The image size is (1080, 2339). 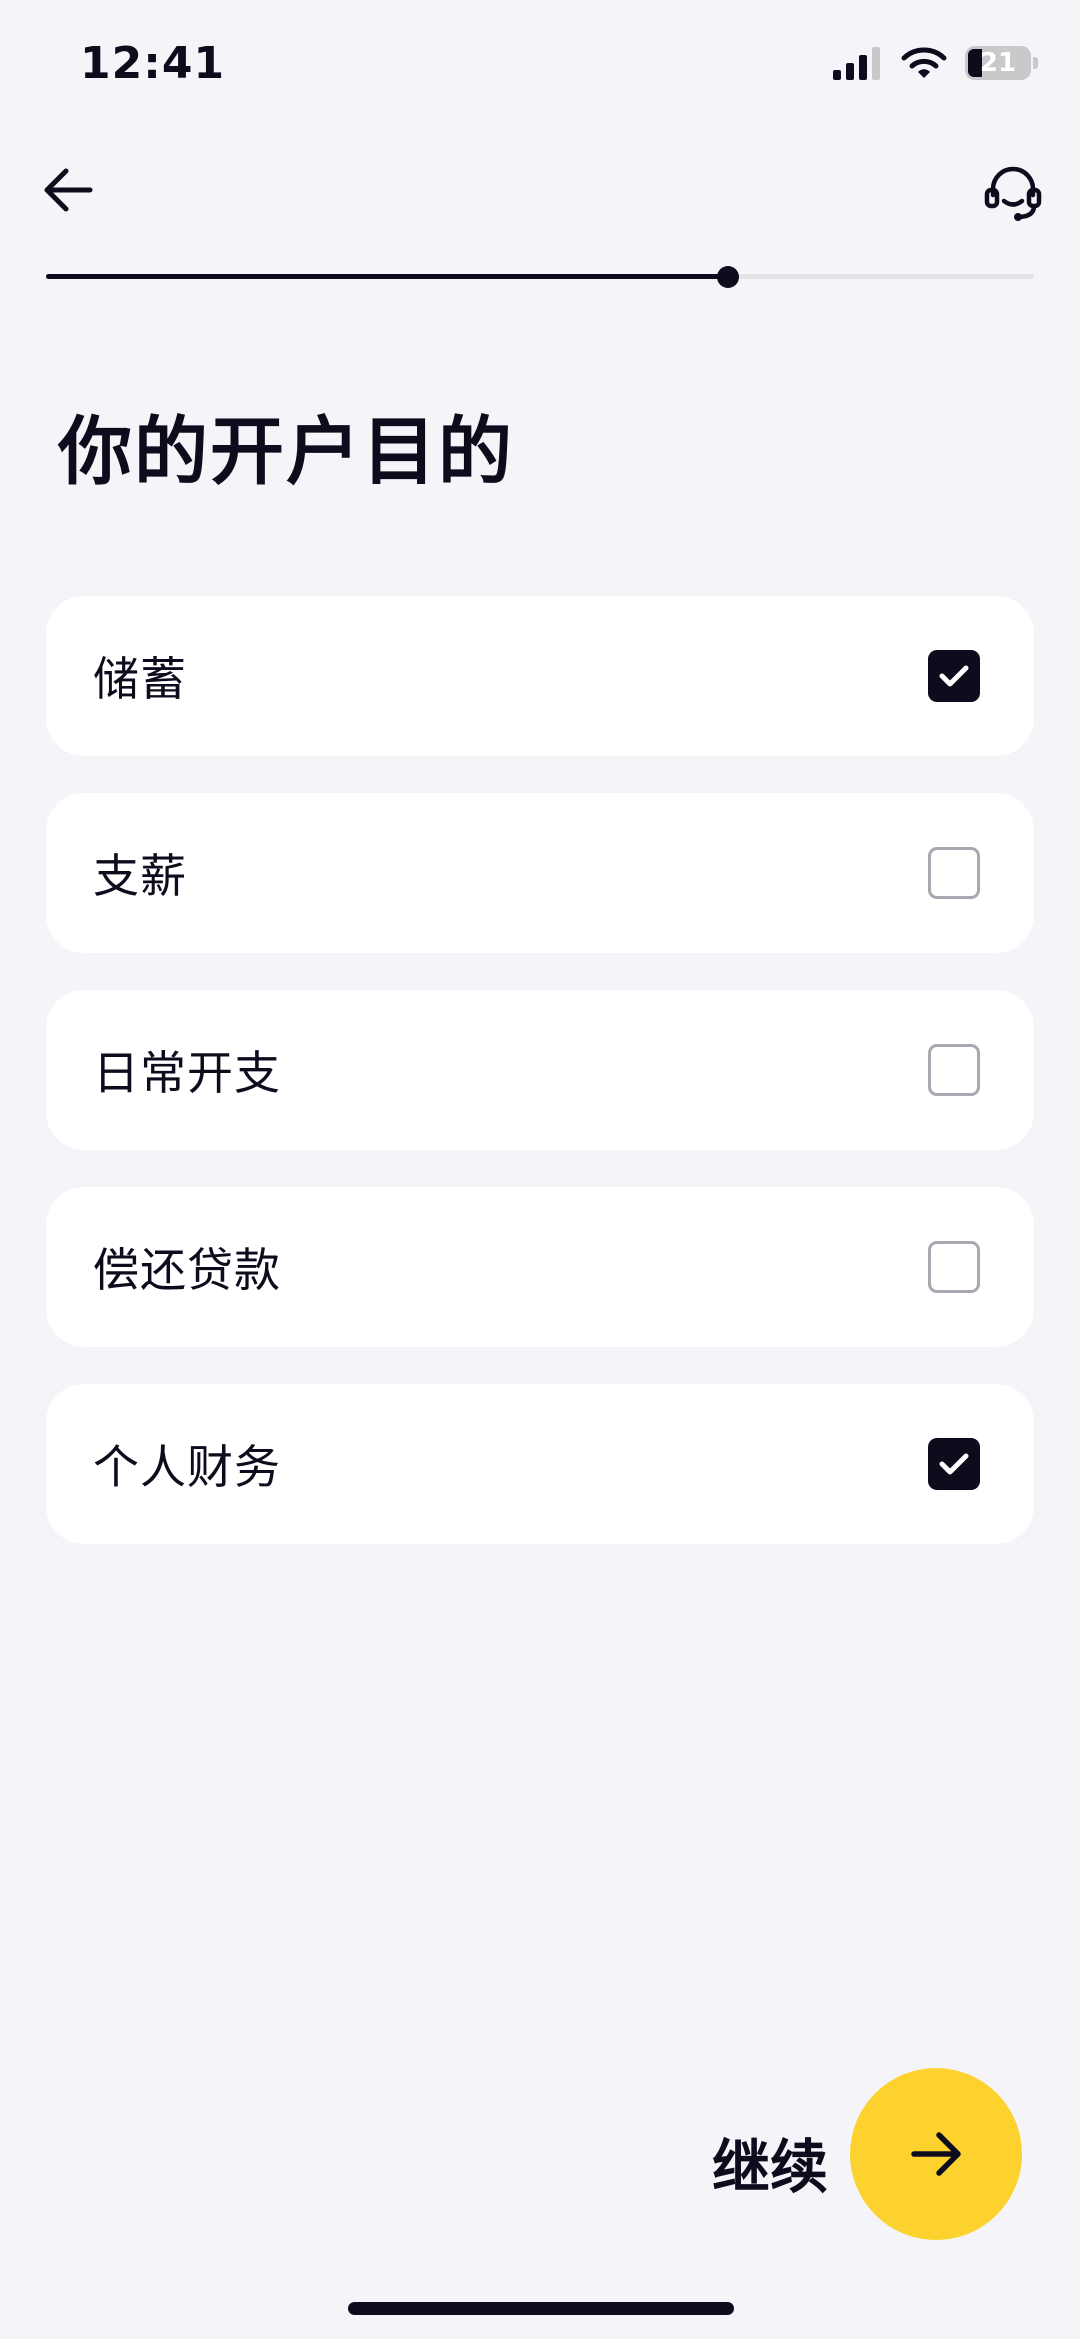 What do you see at coordinates (770, 2162) in the screenshot?
I see `continue-label: 继续` at bounding box center [770, 2162].